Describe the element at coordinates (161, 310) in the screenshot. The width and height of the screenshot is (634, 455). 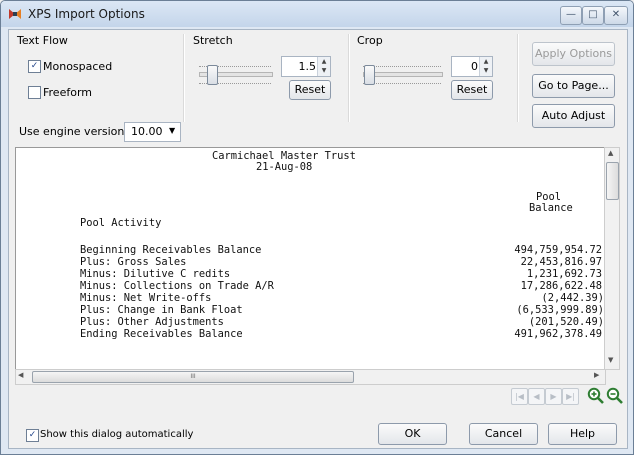
I see `row-label: Plus: Change in Bank Float` at that location.